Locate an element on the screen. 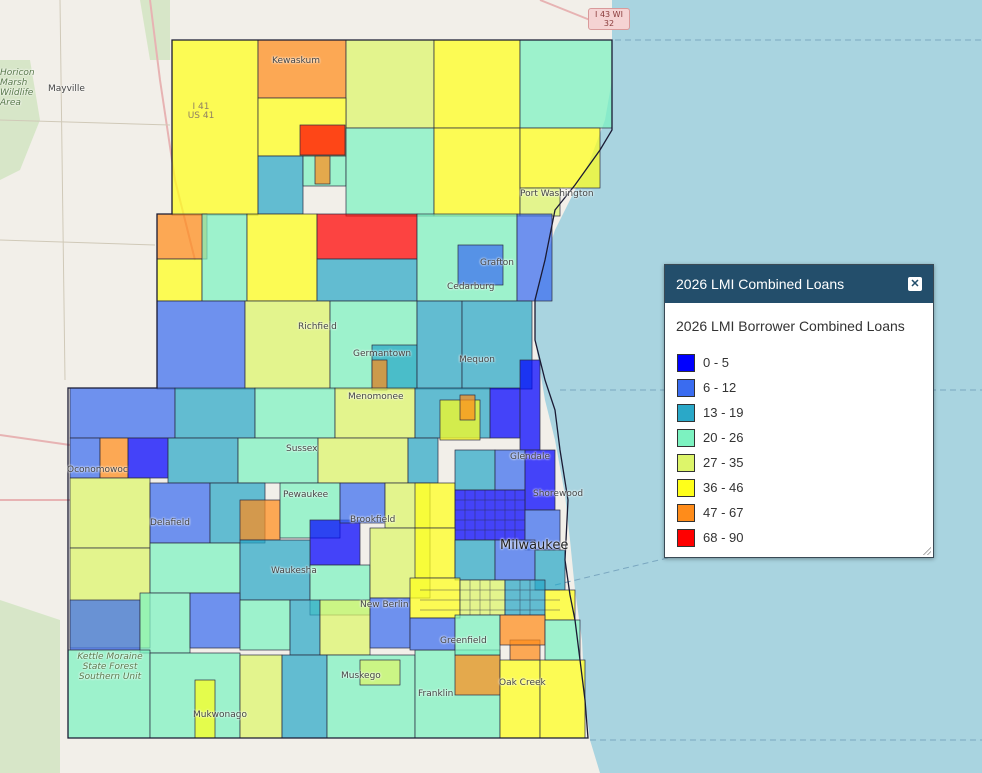 The height and width of the screenshot is (773, 982). place-label: Oconomowoc is located at coordinates (97, 470).